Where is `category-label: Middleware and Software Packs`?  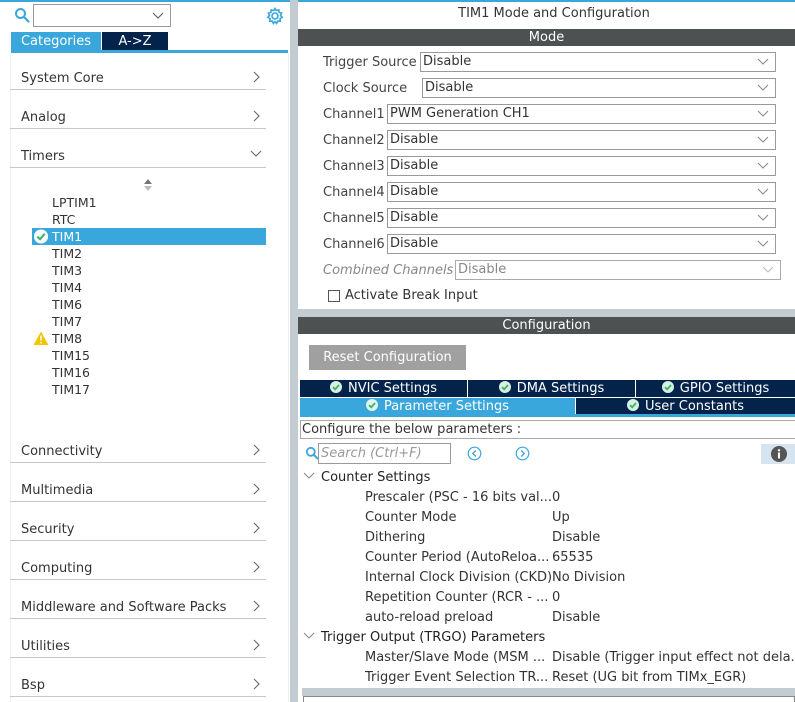
category-label: Middleware and Software Packs is located at coordinates (124, 607).